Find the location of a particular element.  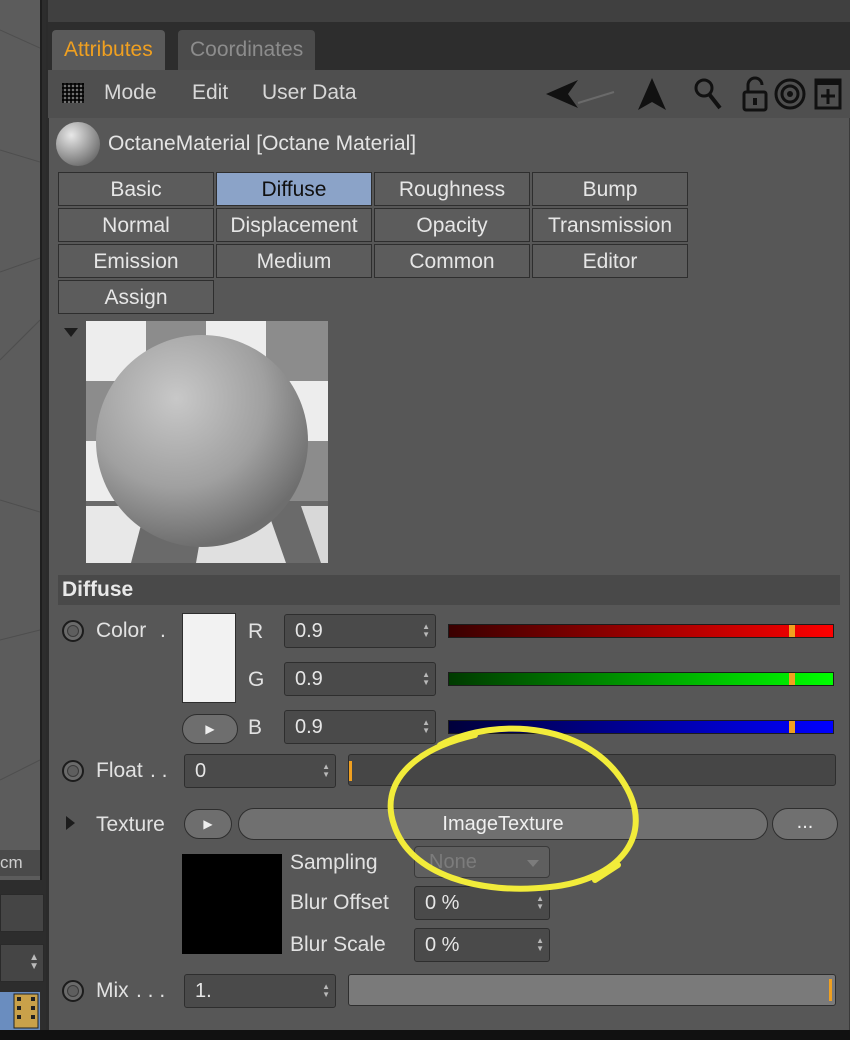

spinner-arrows-icon: ▲ ▼ is located at coordinates (34, 962).